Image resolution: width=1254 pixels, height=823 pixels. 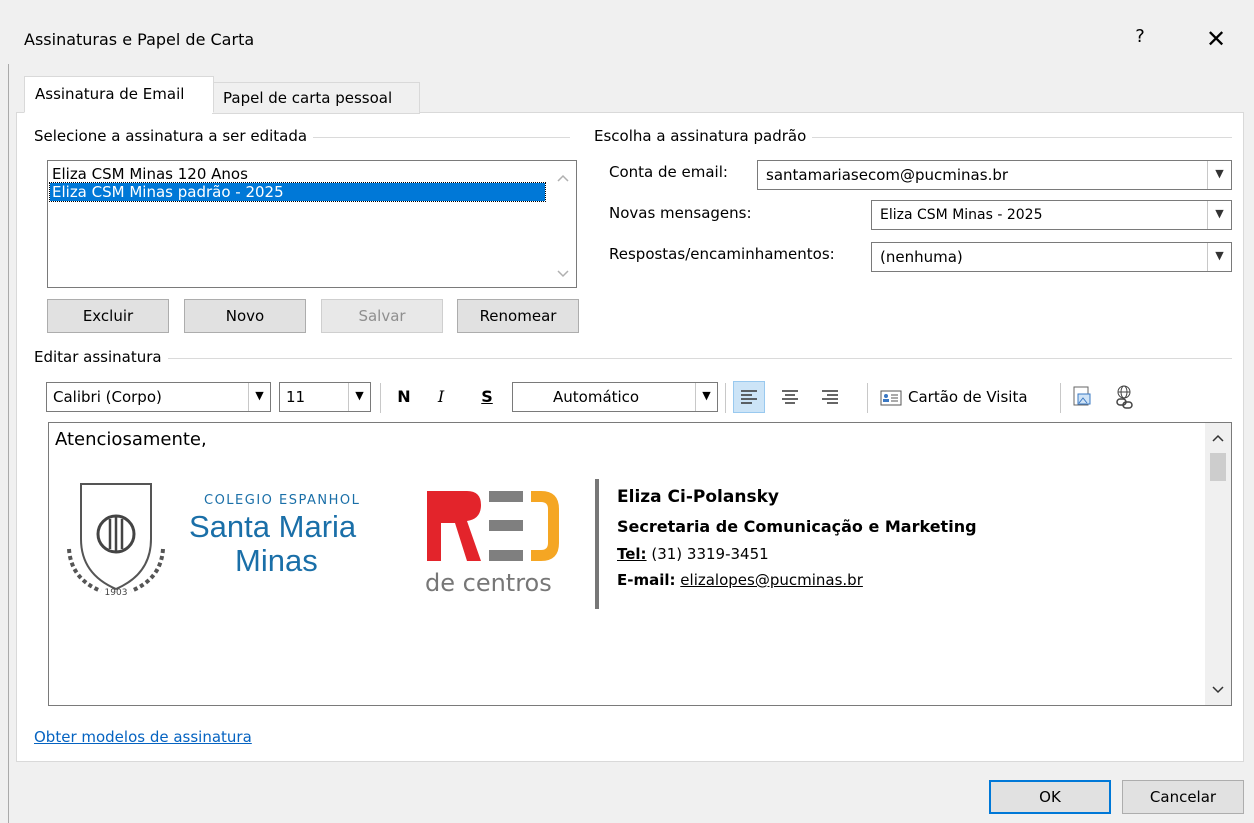 I want to click on delete-label: Excluir, so click(x=108, y=316).